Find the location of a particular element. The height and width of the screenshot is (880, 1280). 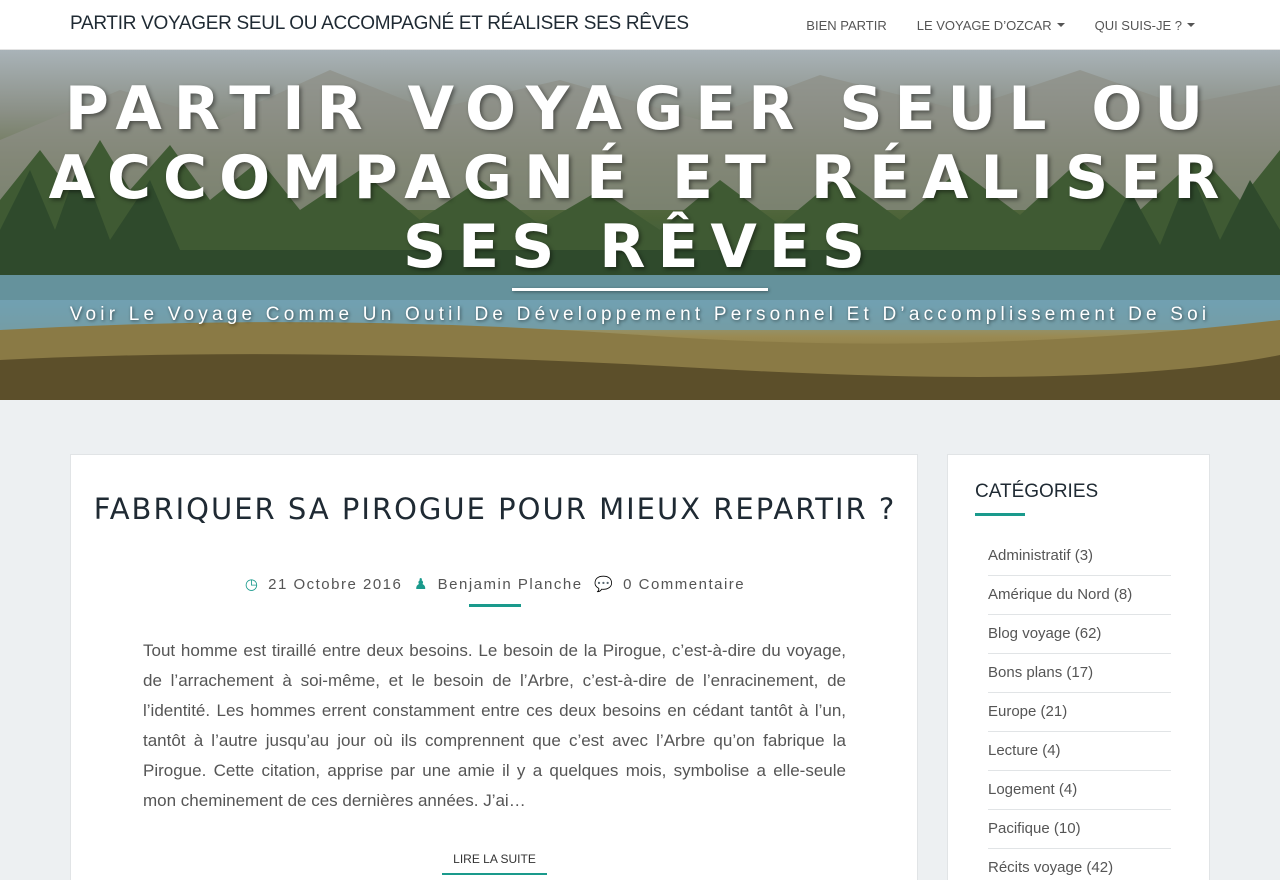

category-item: Pacifique (10) is located at coordinates (1079, 829).